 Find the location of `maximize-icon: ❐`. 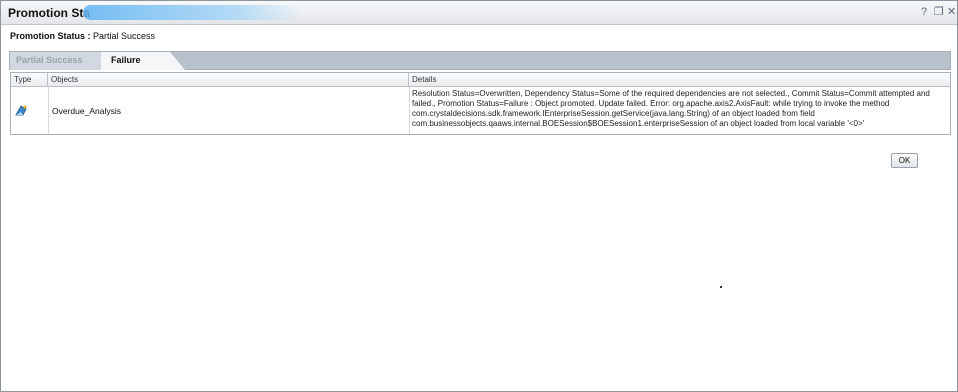

maximize-icon: ❐ is located at coordinates (939, 12).